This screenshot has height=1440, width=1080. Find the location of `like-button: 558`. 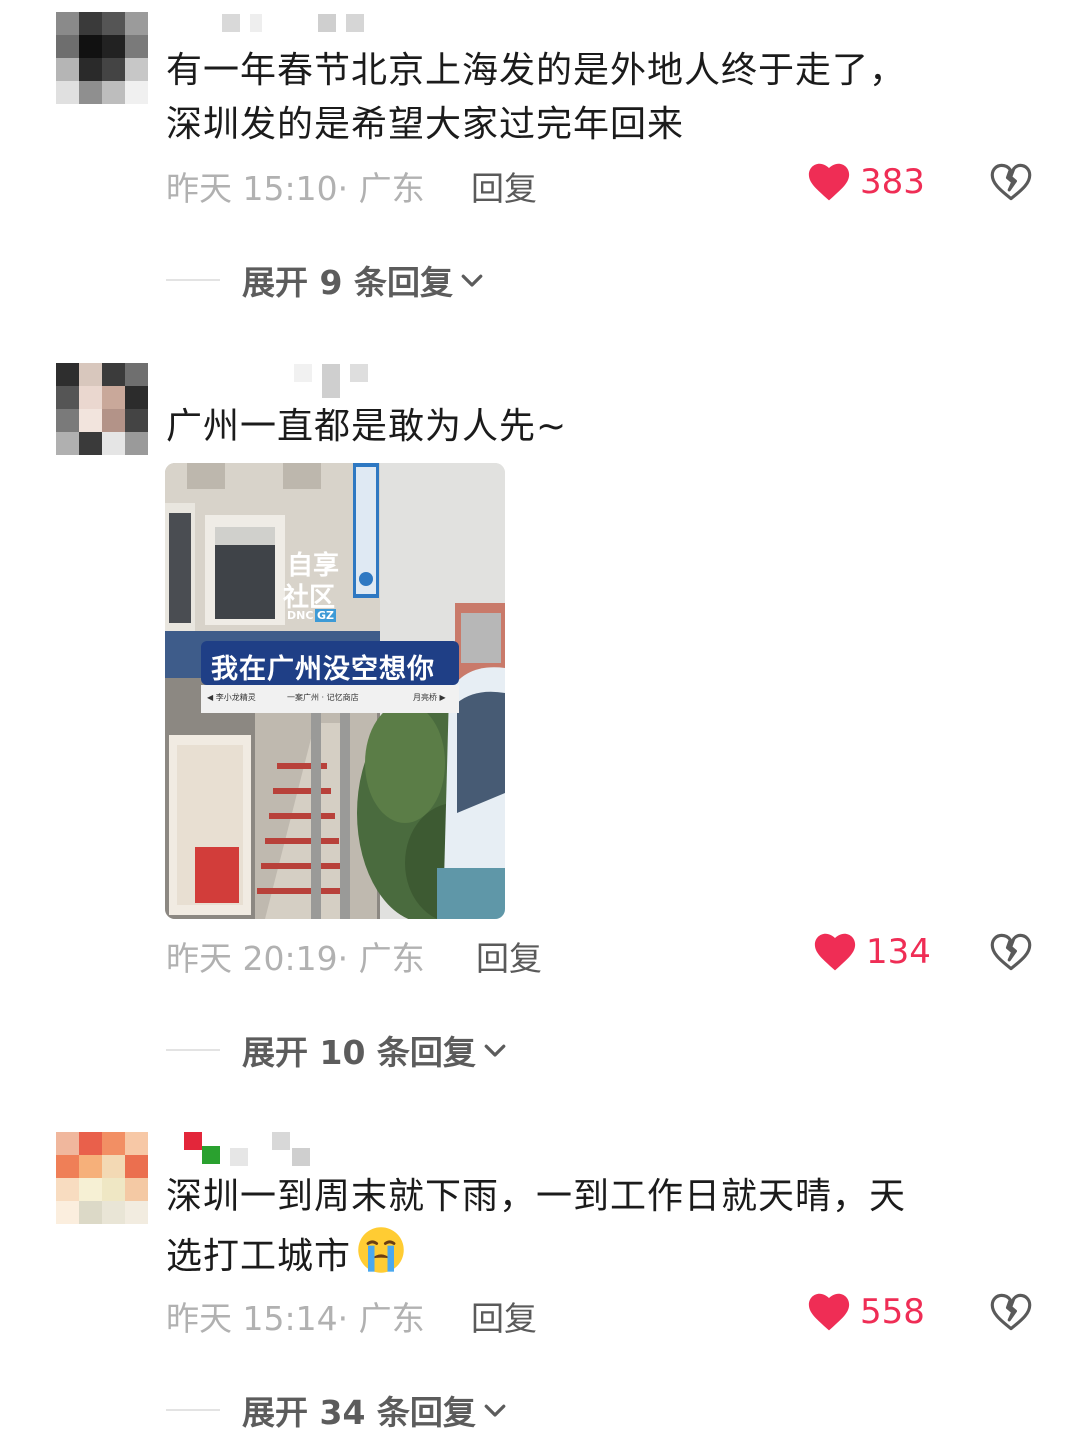

like-button: 558 is located at coordinates (866, 1312).